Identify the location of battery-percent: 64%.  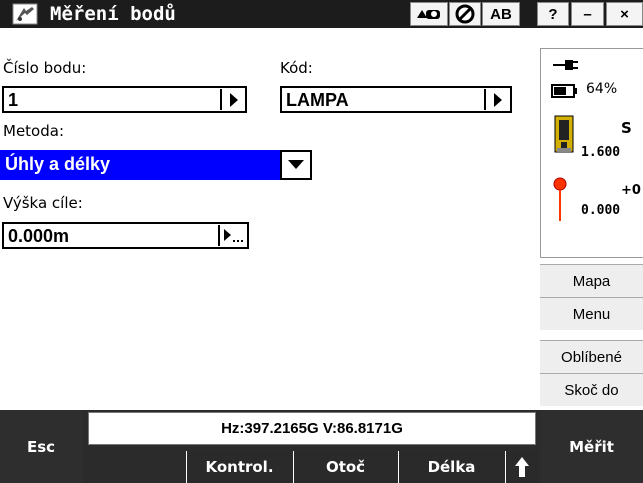
(602, 89).